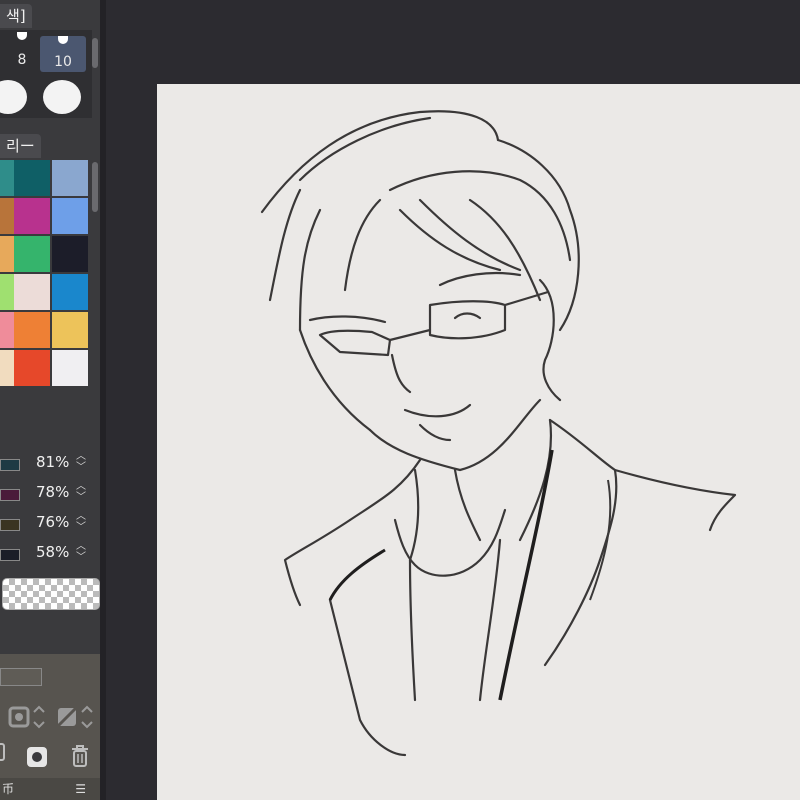 The height and width of the screenshot is (800, 800). What do you see at coordinates (20, 146) in the screenshot?
I see `color-palette-tab: 리ー` at bounding box center [20, 146].